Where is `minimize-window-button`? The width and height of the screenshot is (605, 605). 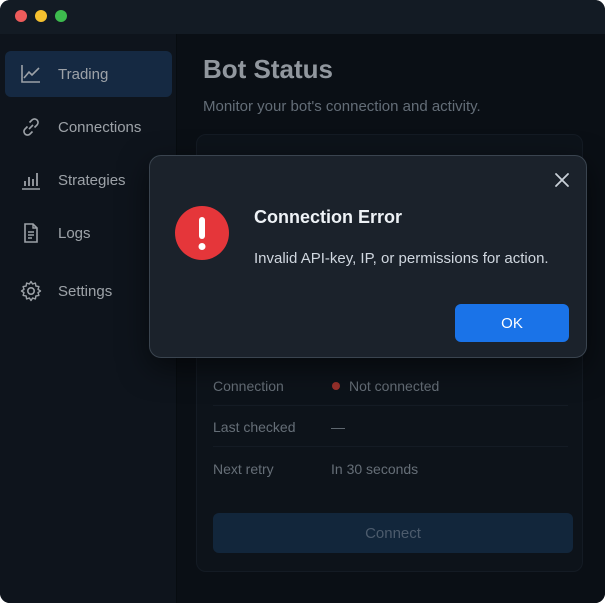 minimize-window-button is located at coordinates (41, 16).